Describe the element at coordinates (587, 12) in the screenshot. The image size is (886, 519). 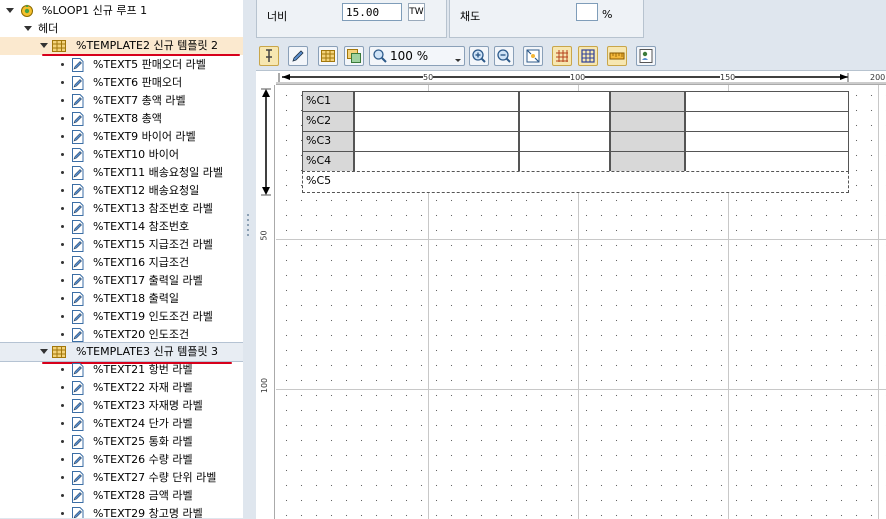
I see `saturation-input` at that location.